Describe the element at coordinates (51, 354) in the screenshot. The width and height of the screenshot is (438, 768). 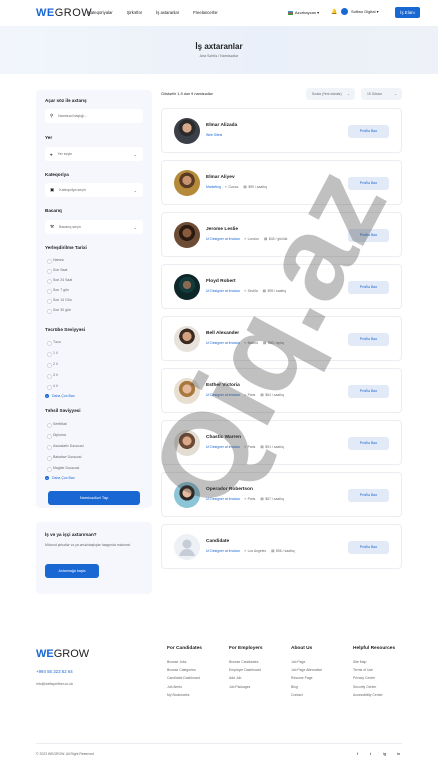
I see `experience-option: 1 il` at that location.